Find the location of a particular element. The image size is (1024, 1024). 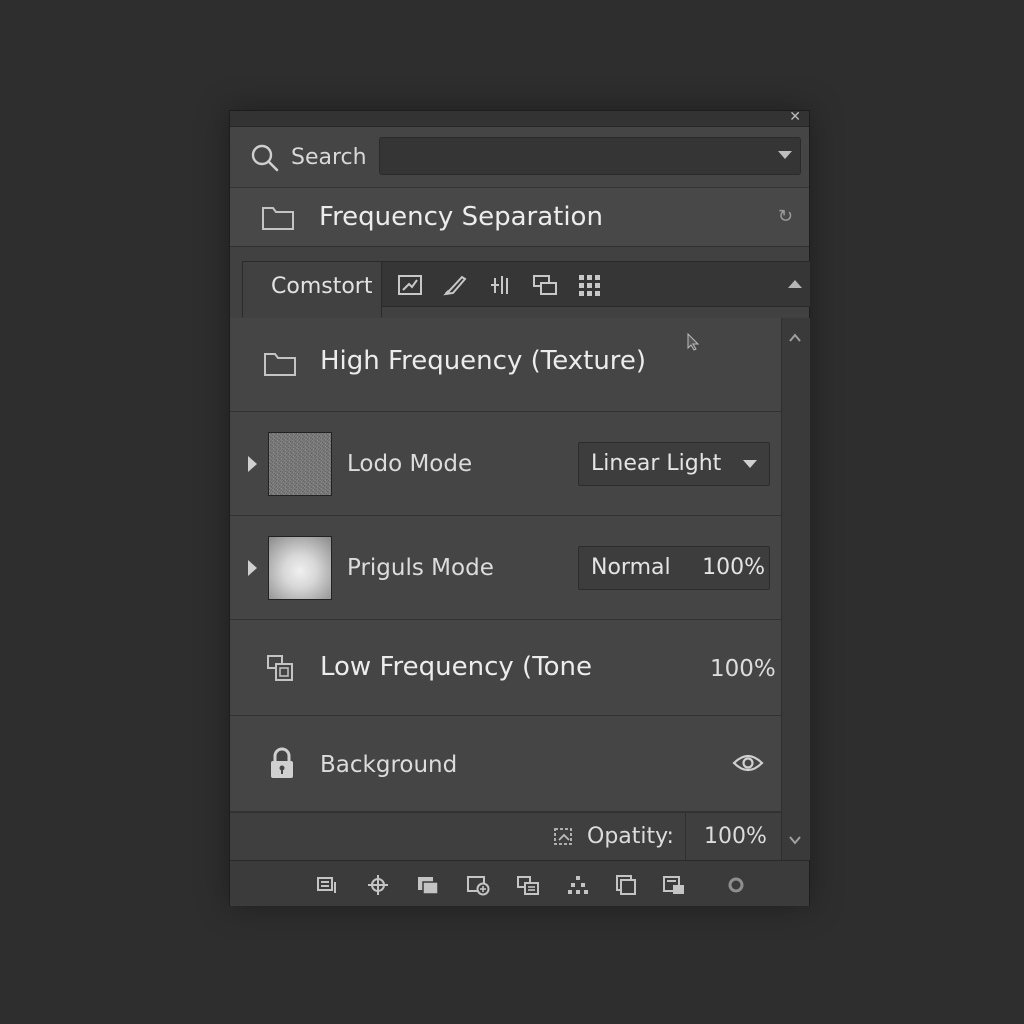

layer-title: High Frequency (Texture) is located at coordinates (483, 361).